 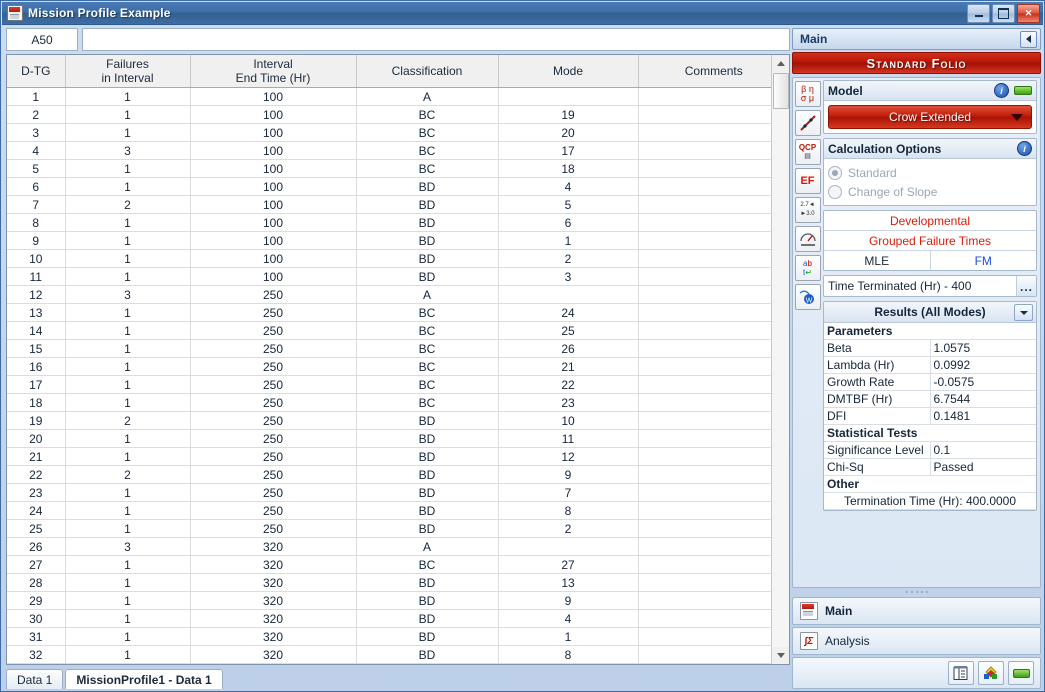 What do you see at coordinates (807, 123) in the screenshot?
I see `plot-icon` at bounding box center [807, 123].